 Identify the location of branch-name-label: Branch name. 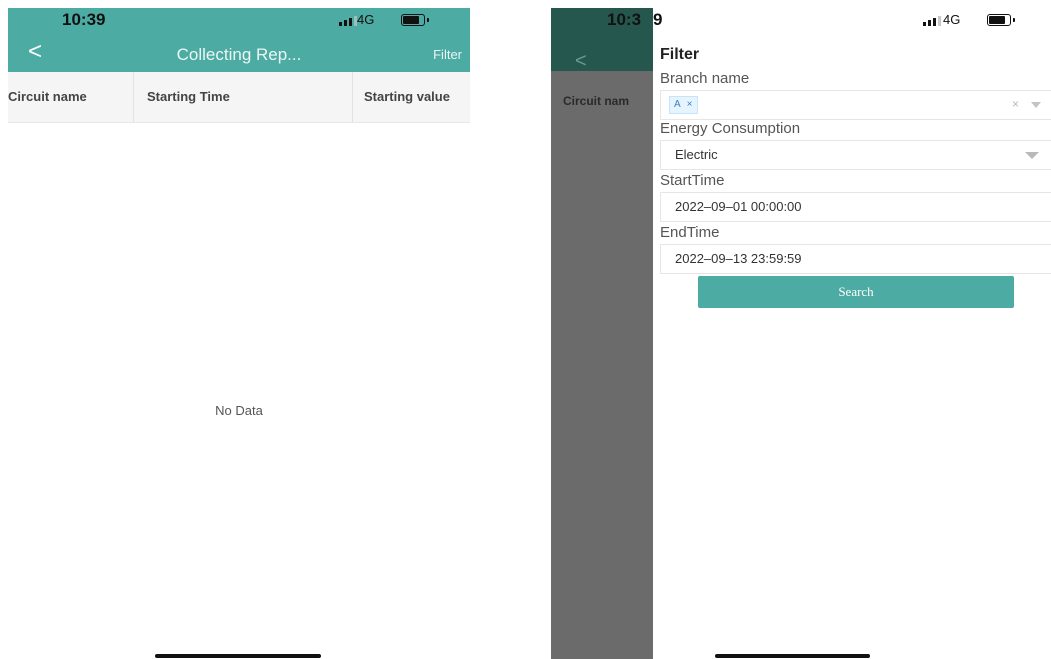
(705, 78).